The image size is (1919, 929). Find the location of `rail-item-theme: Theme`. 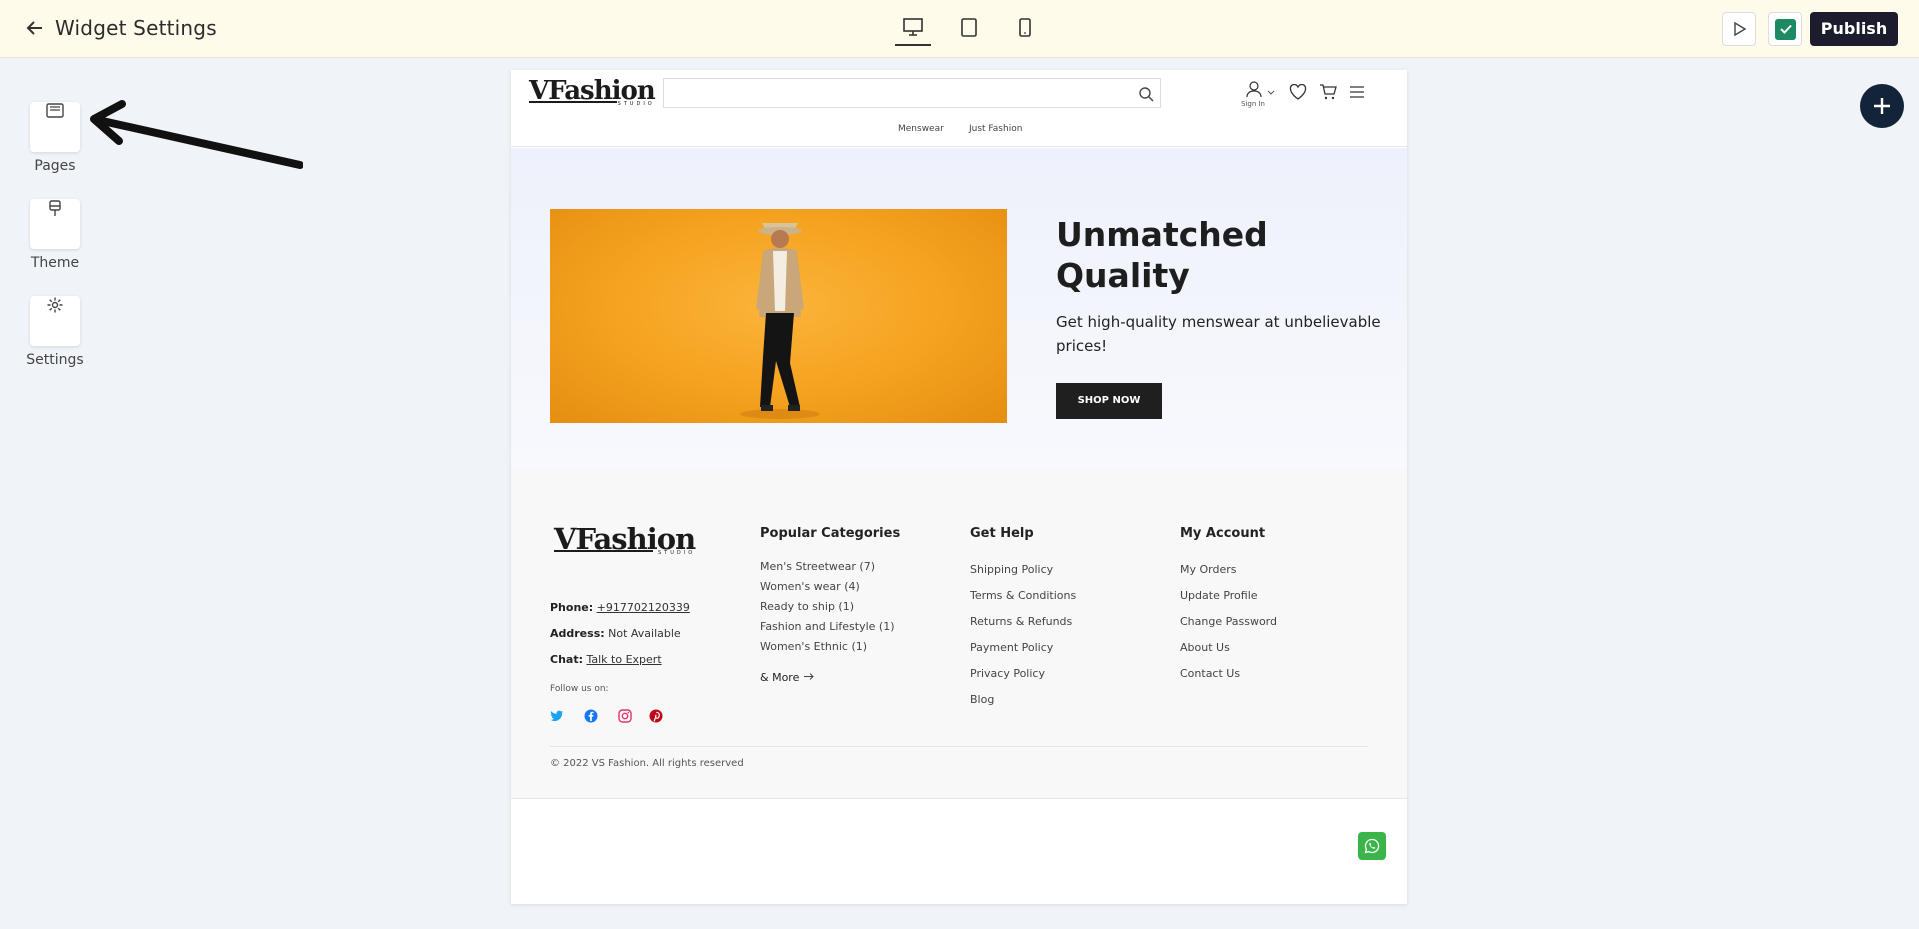

rail-item-theme: Theme is located at coordinates (55, 227).